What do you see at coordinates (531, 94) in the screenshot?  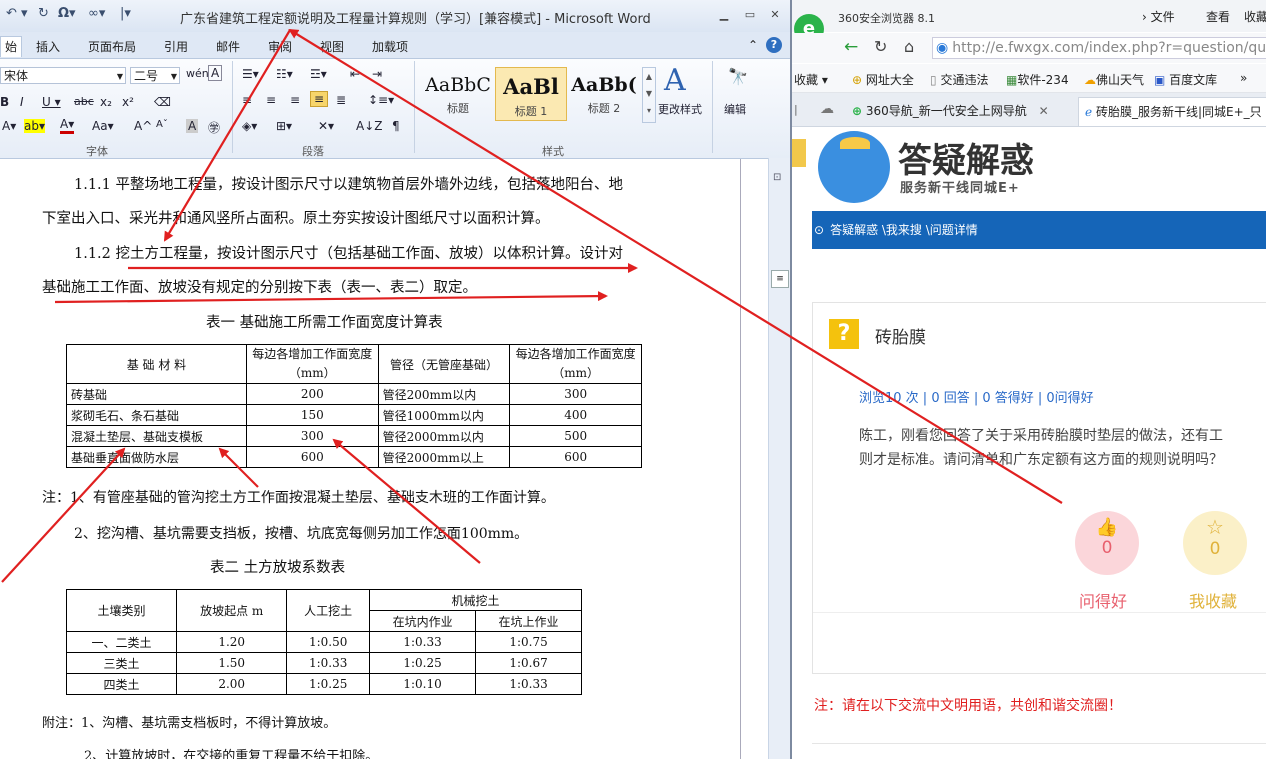 I see `style-heading-1: AaBl 标题 1` at bounding box center [531, 94].